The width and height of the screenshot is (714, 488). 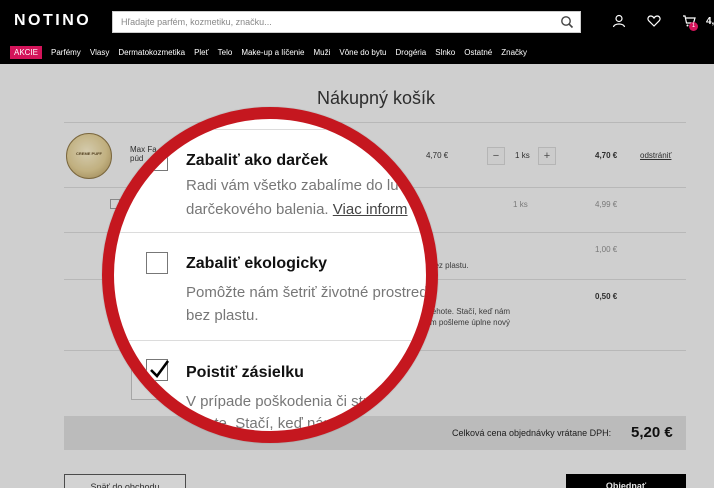 I want to click on nav-item-akcie: AKCIE, so click(x=26, y=52).